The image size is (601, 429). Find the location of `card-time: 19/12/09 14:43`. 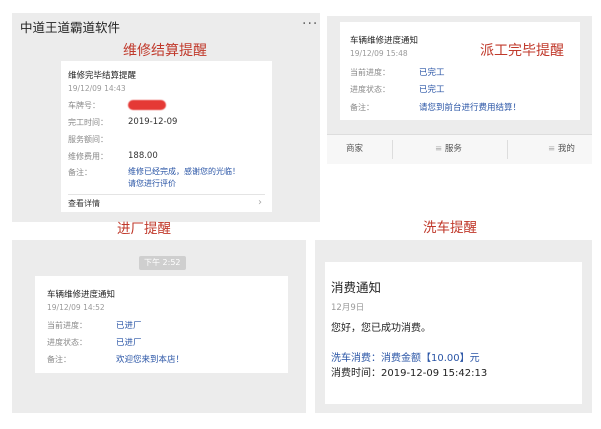

card-time: 19/12/09 14:43 is located at coordinates (97, 88).